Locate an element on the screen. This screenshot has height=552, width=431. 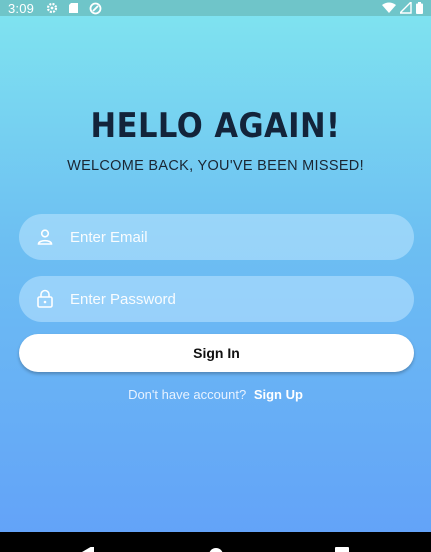
gear-icon is located at coordinates (52, 8).